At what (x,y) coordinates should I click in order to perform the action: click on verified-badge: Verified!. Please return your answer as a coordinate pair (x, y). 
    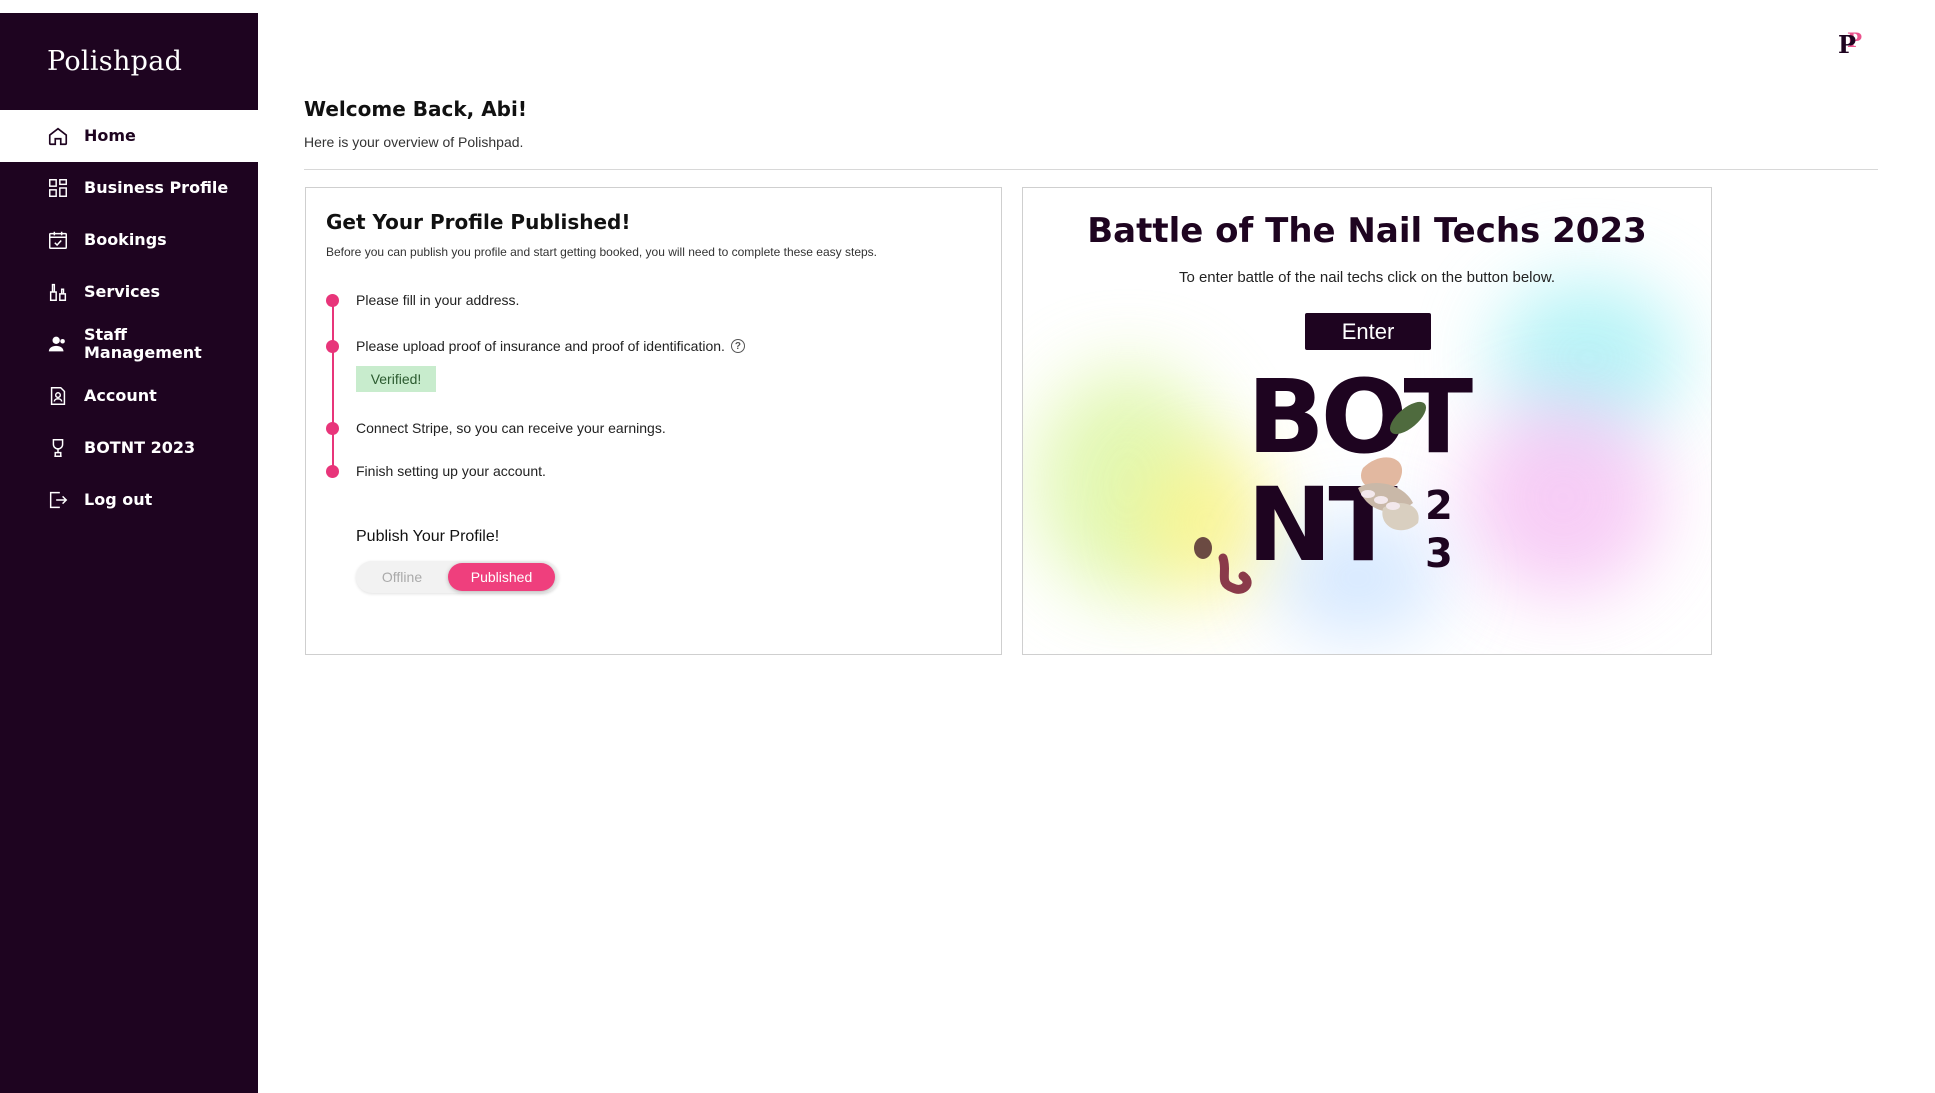
    Looking at the image, I should click on (396, 379).